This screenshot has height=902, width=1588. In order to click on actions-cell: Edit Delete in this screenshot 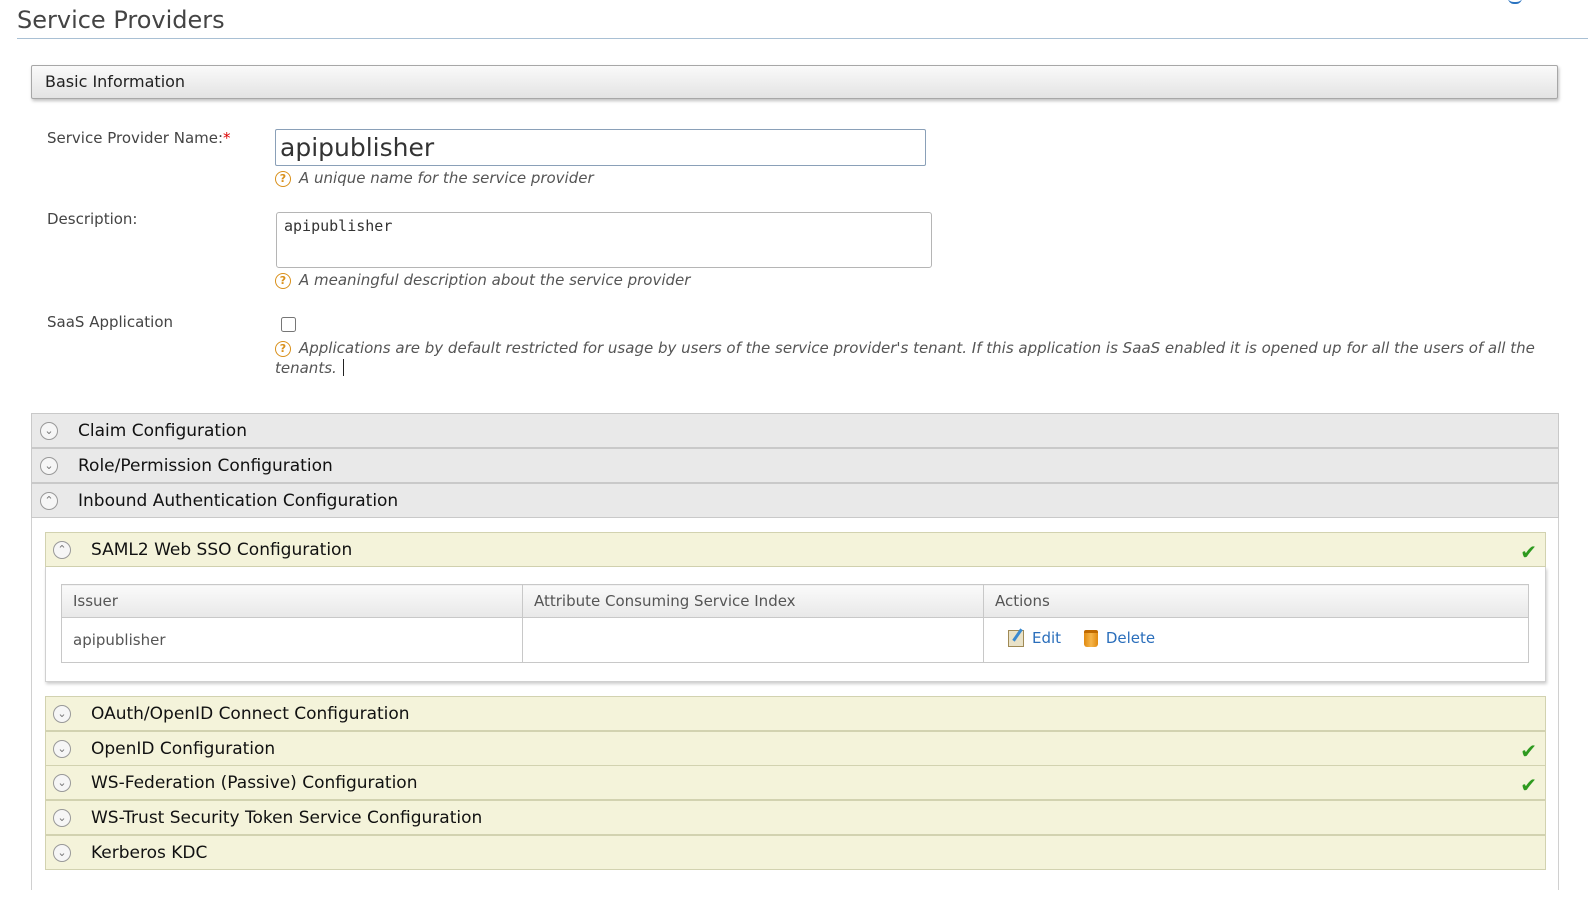, I will do `click(1256, 640)`.